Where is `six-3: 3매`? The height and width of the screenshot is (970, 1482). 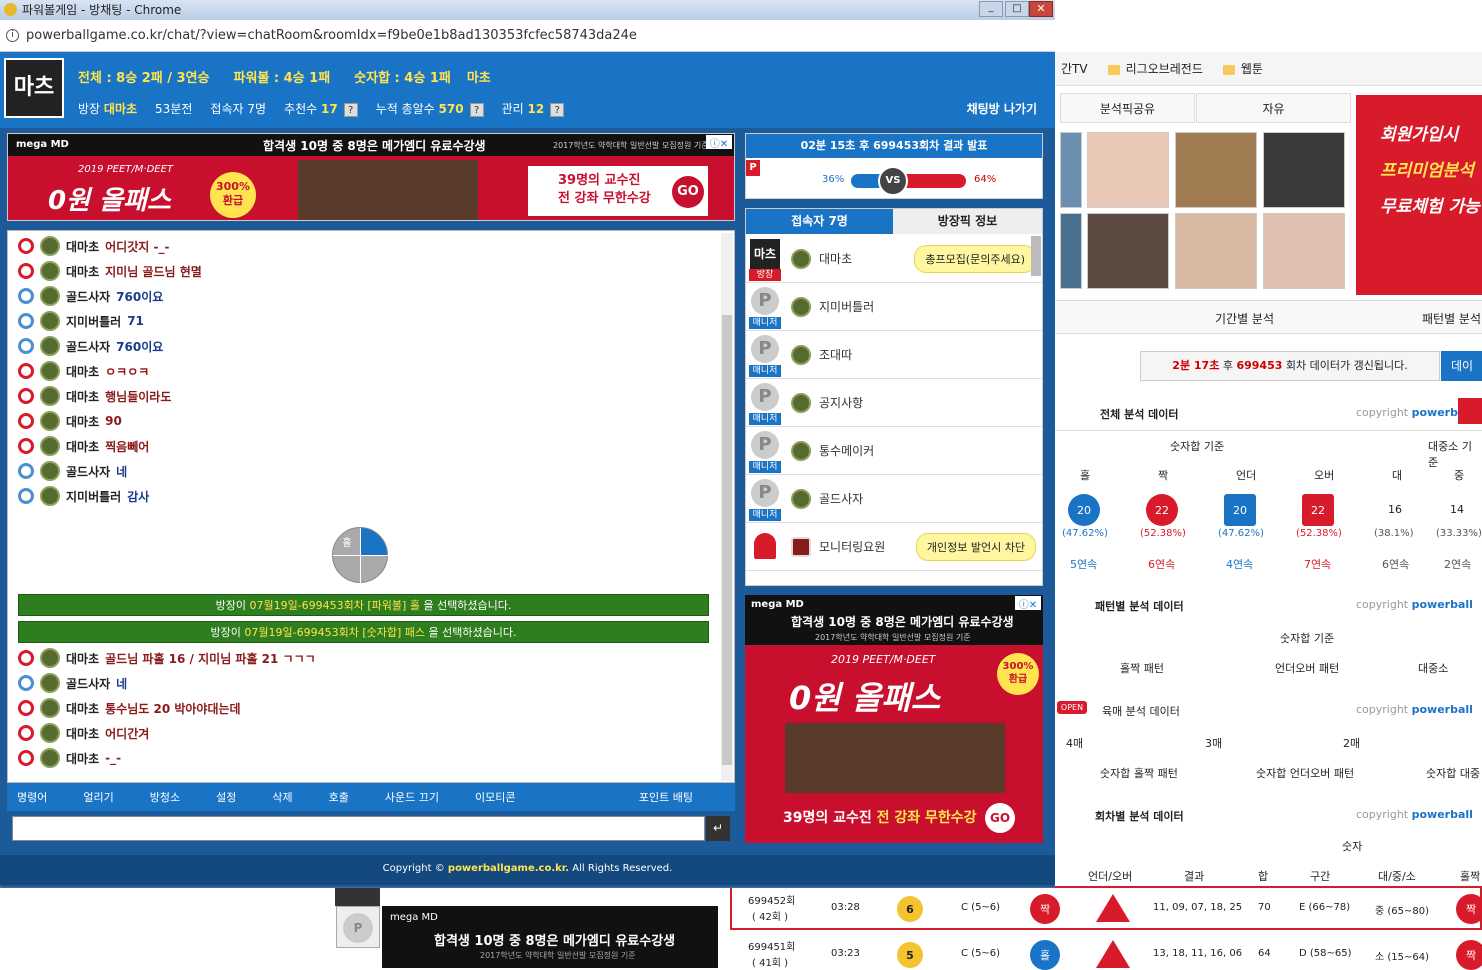
six-3: 3매 is located at coordinates (1213, 743).